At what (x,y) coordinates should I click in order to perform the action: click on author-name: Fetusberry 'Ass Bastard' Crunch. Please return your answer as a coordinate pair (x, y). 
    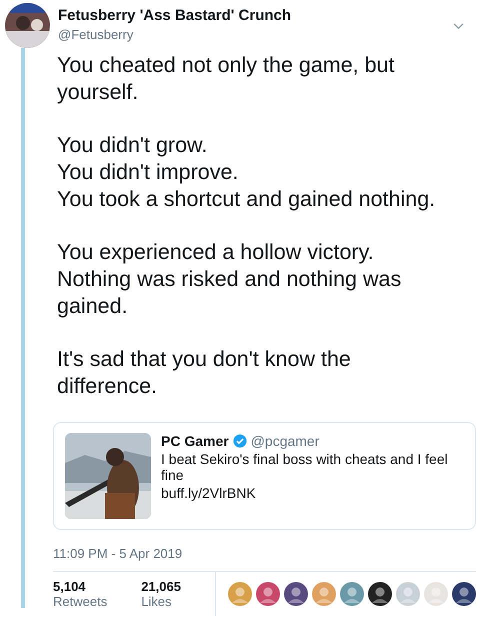
    Looking at the image, I should click on (175, 15).